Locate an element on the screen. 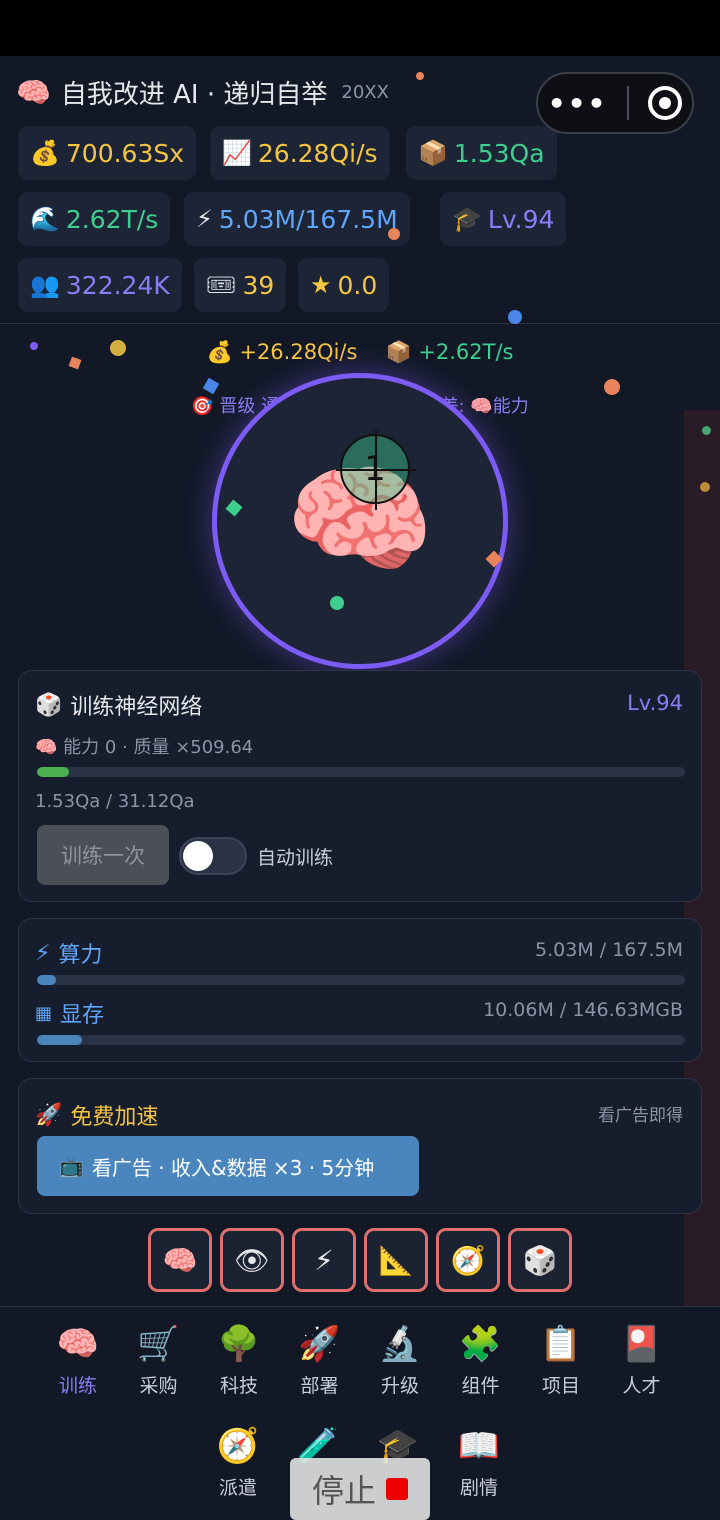 This screenshot has height=1520, width=720. nav-item-训练: 🧠 训练 is located at coordinates (78, 1359).